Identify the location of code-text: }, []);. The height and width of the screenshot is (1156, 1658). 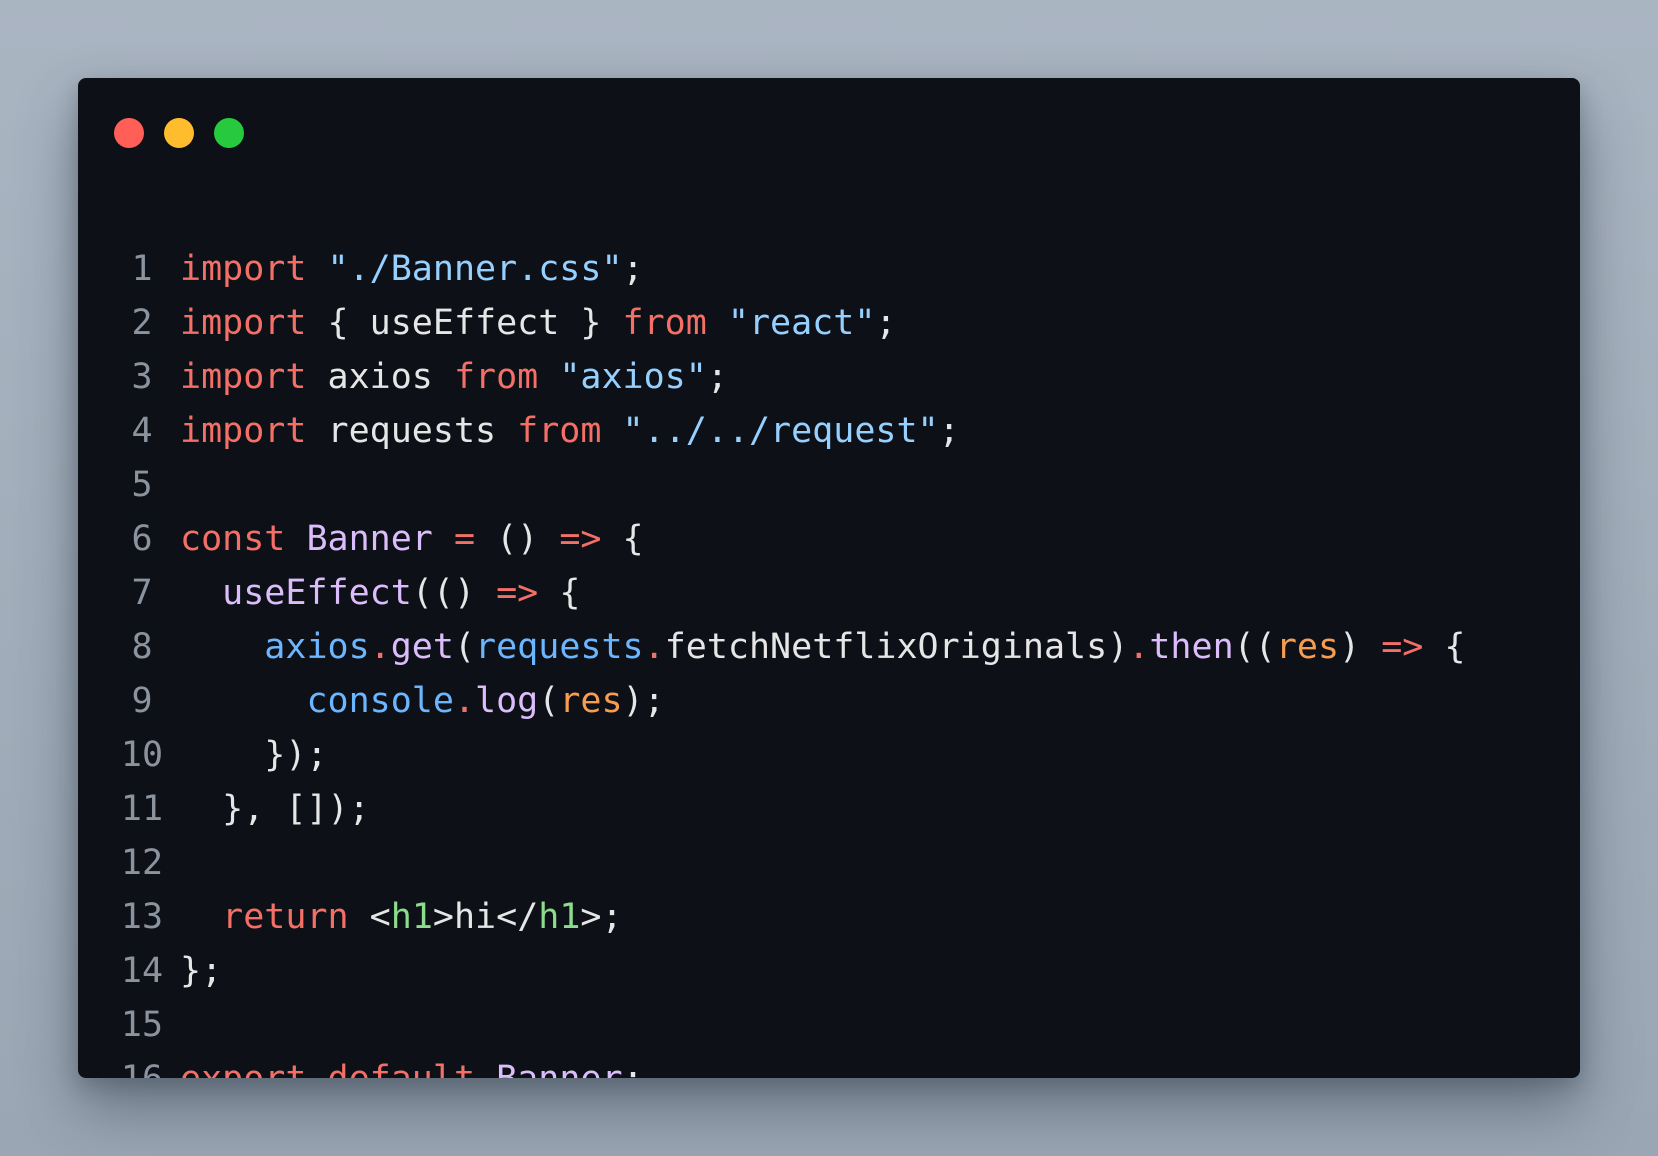
(275, 809).